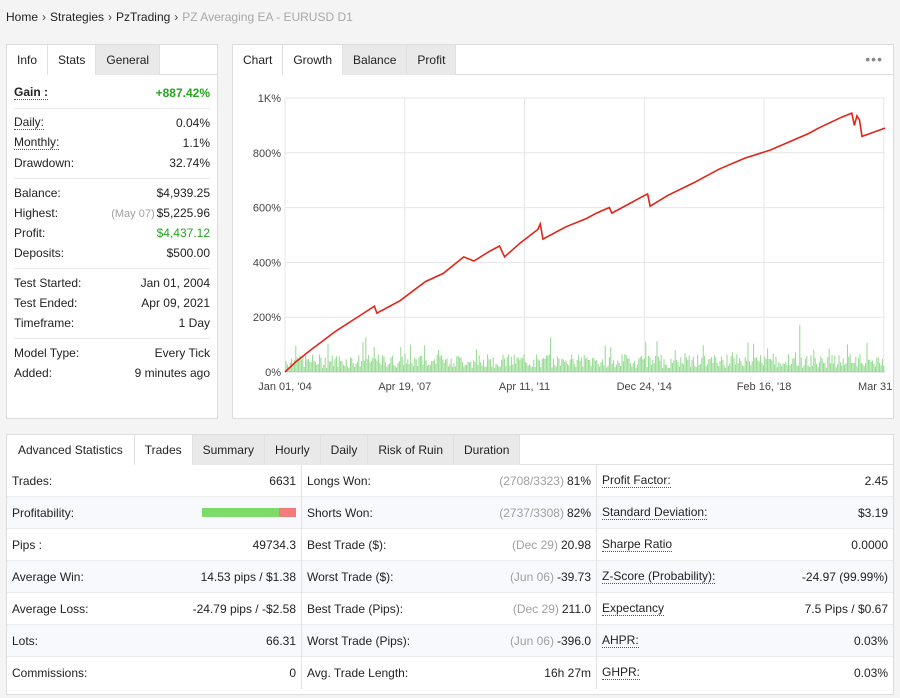 The width and height of the screenshot is (900, 698). Describe the element at coordinates (764, 387) in the screenshot. I see `x-tick-label: Feb 16, '18` at that location.